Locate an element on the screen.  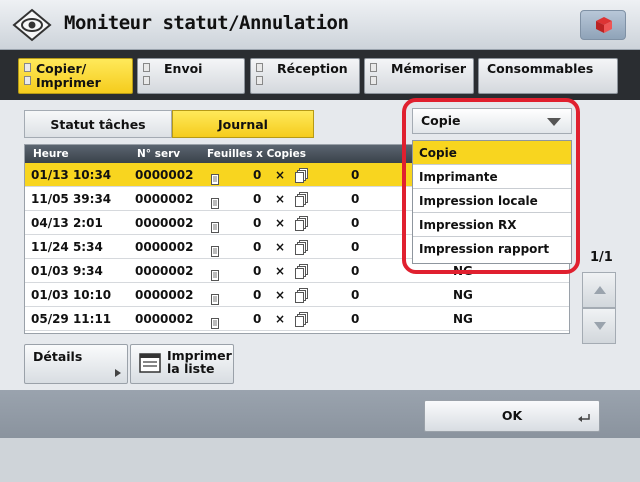
copies-icon is located at coordinates (302, 323).